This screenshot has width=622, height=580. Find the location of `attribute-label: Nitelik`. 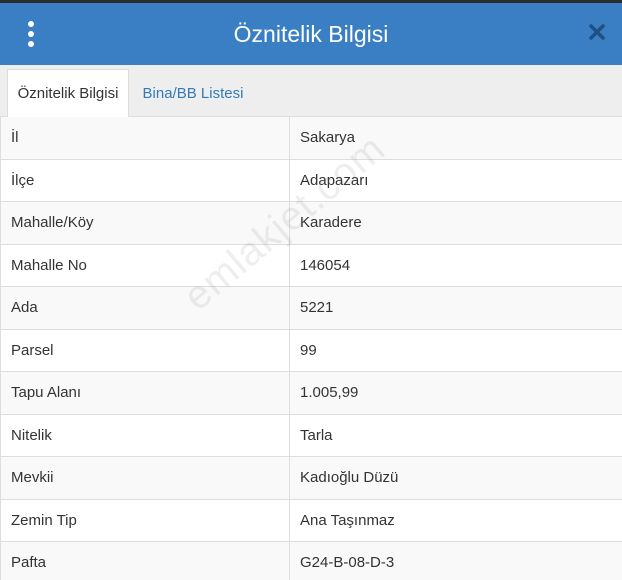

attribute-label: Nitelik is located at coordinates (145, 435).